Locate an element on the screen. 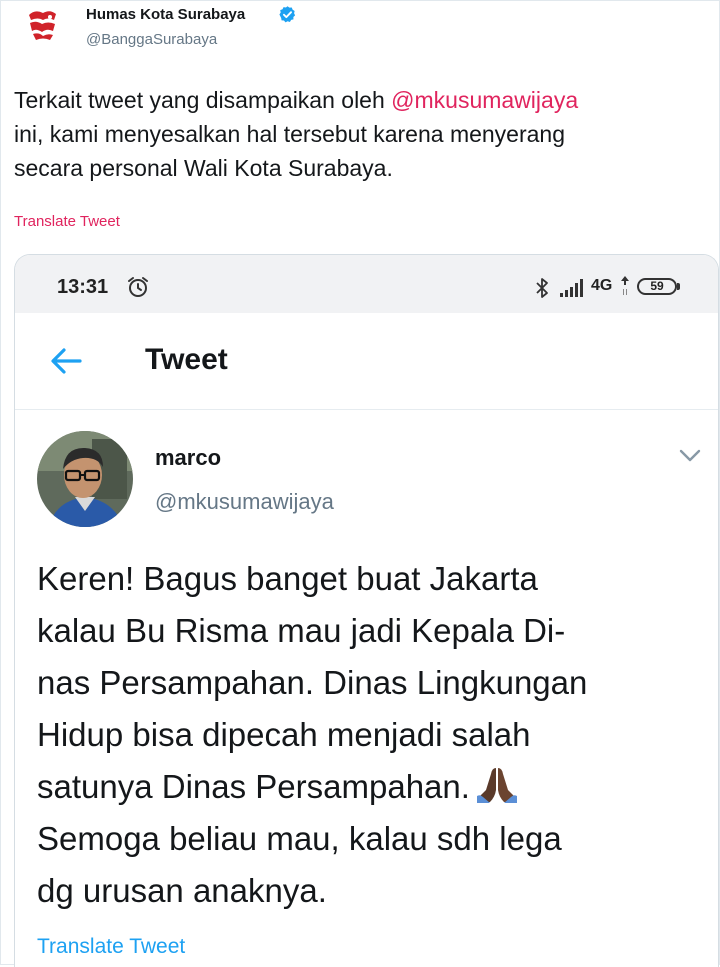 The height and width of the screenshot is (967, 720). quoted-tweet-line: Hidup bisa dipecah menjadi salah is located at coordinates (284, 734).